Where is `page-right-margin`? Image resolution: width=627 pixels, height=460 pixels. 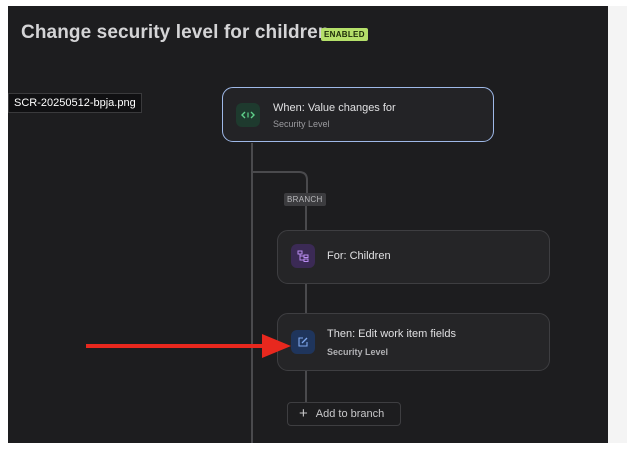
page-right-margin is located at coordinates (617, 224).